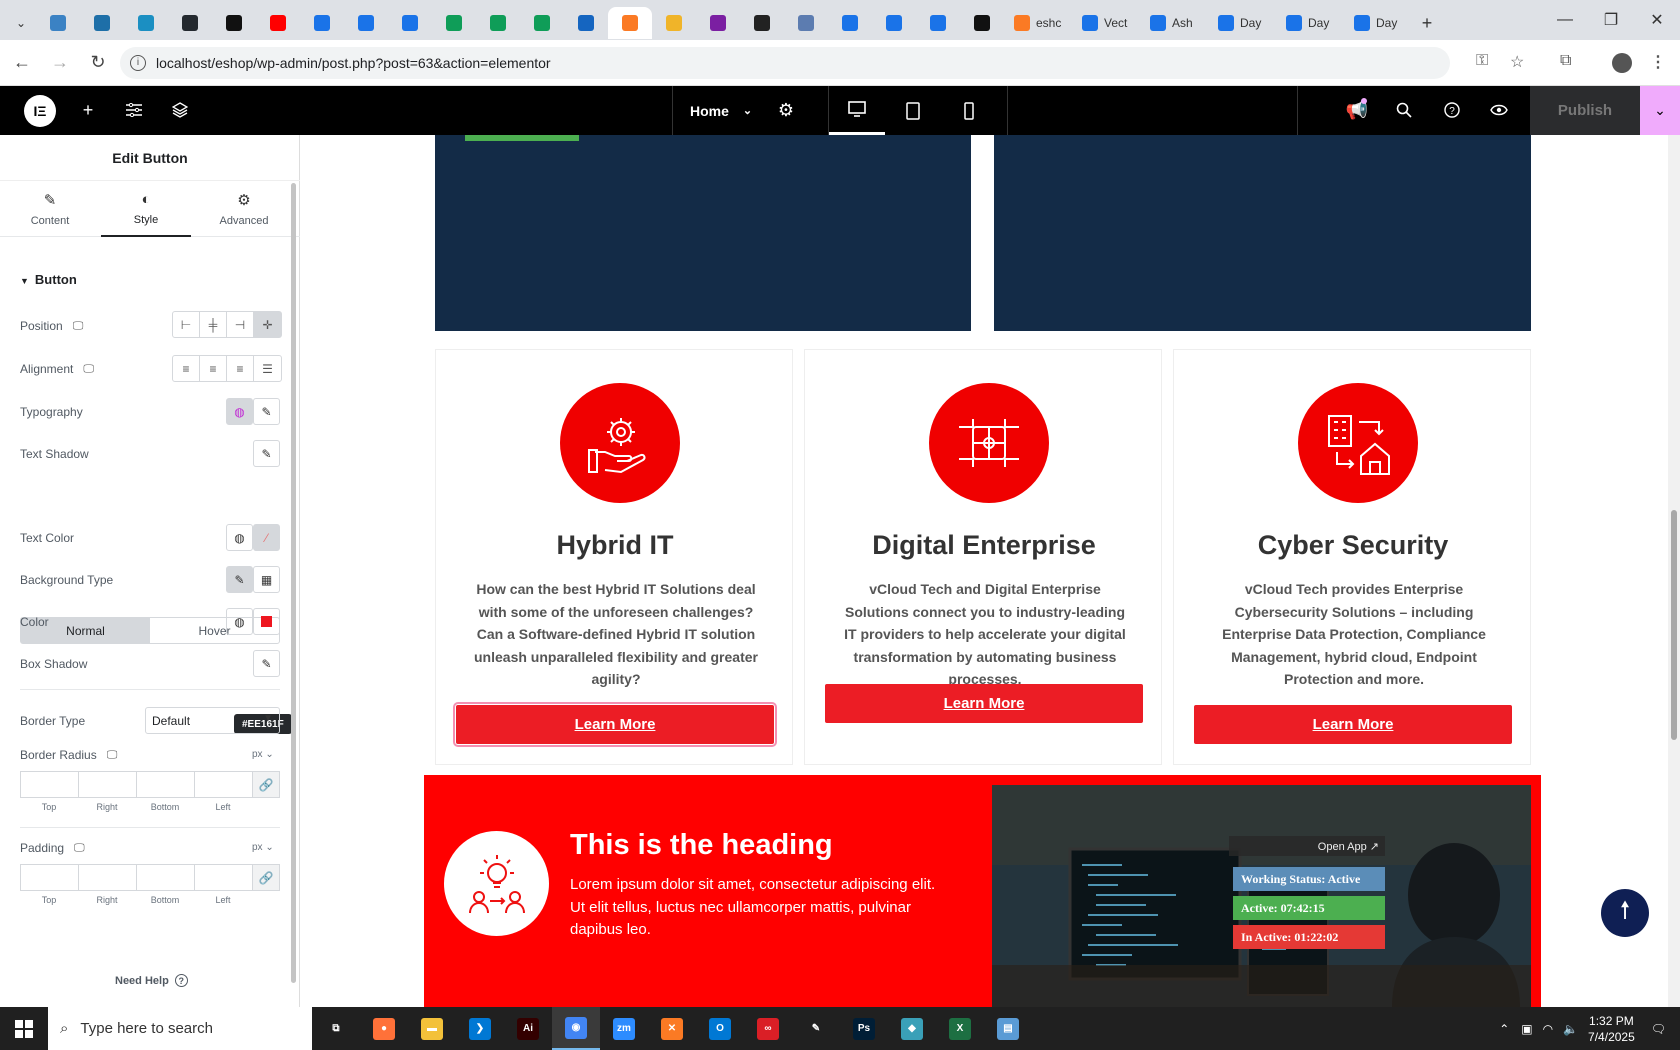 The image size is (1680, 1050). What do you see at coordinates (186, 324) in the screenshot?
I see `position-start-icon: ⊢` at bounding box center [186, 324].